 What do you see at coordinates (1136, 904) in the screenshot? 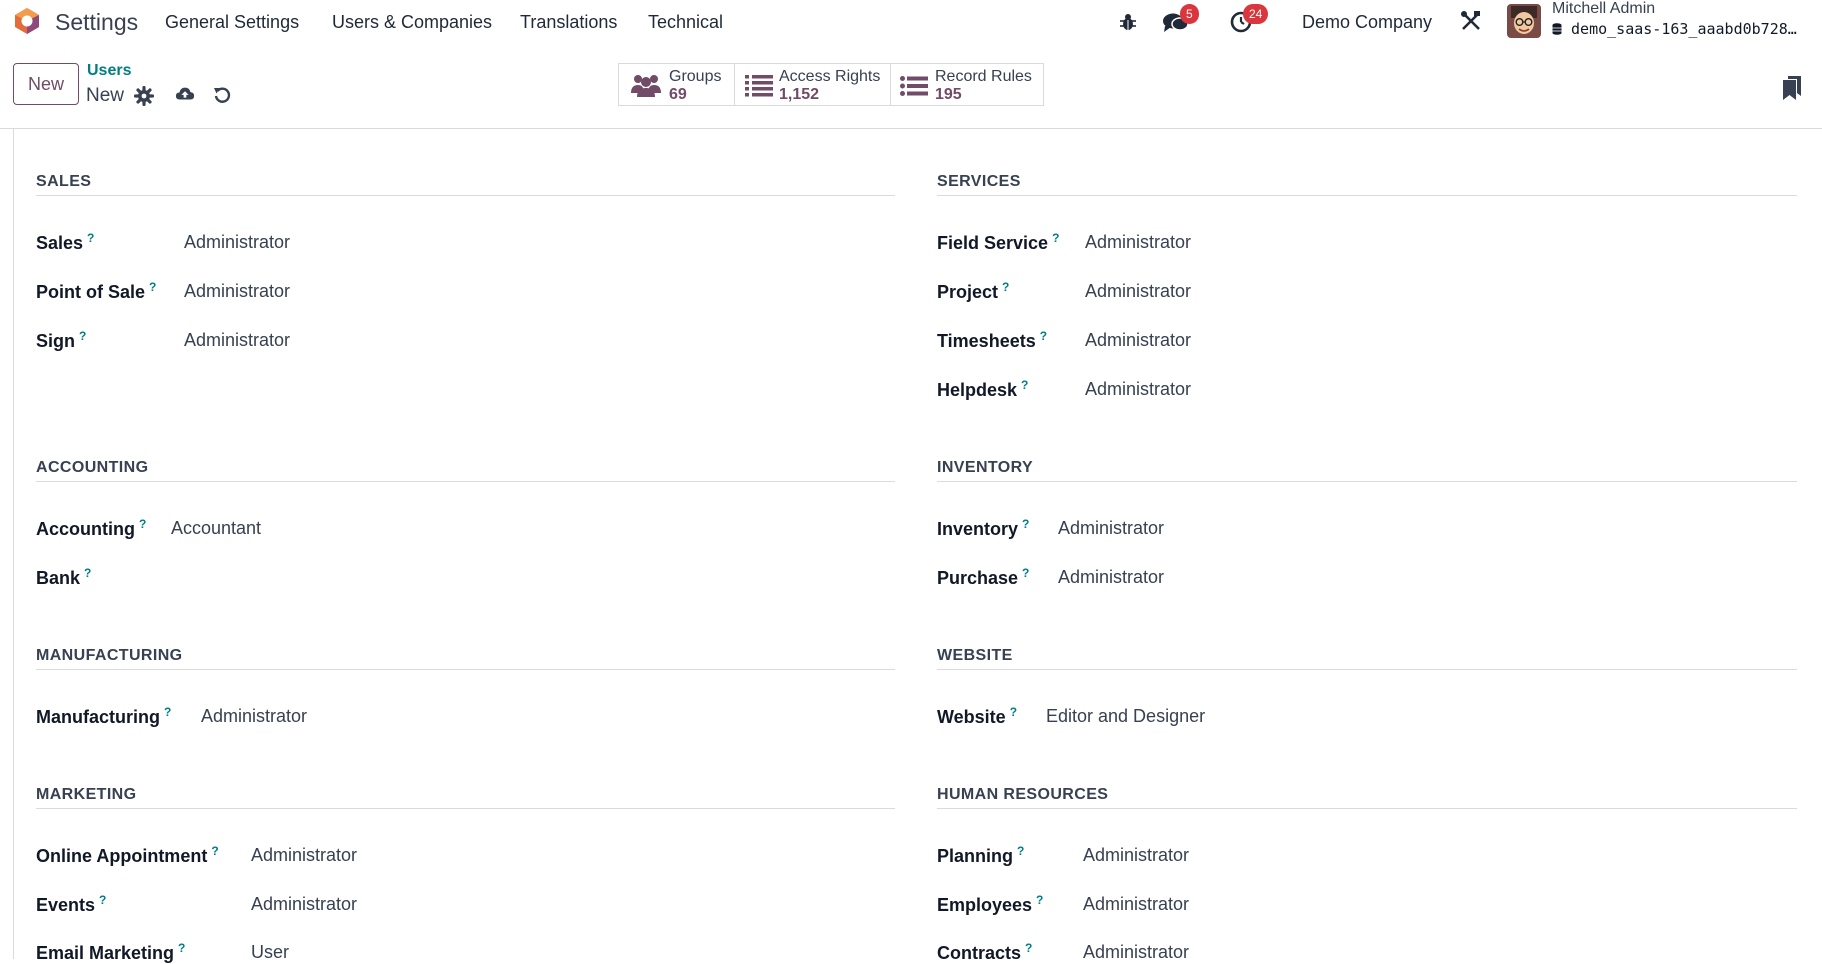
I see `field-value-employees: Administrator` at bounding box center [1136, 904].